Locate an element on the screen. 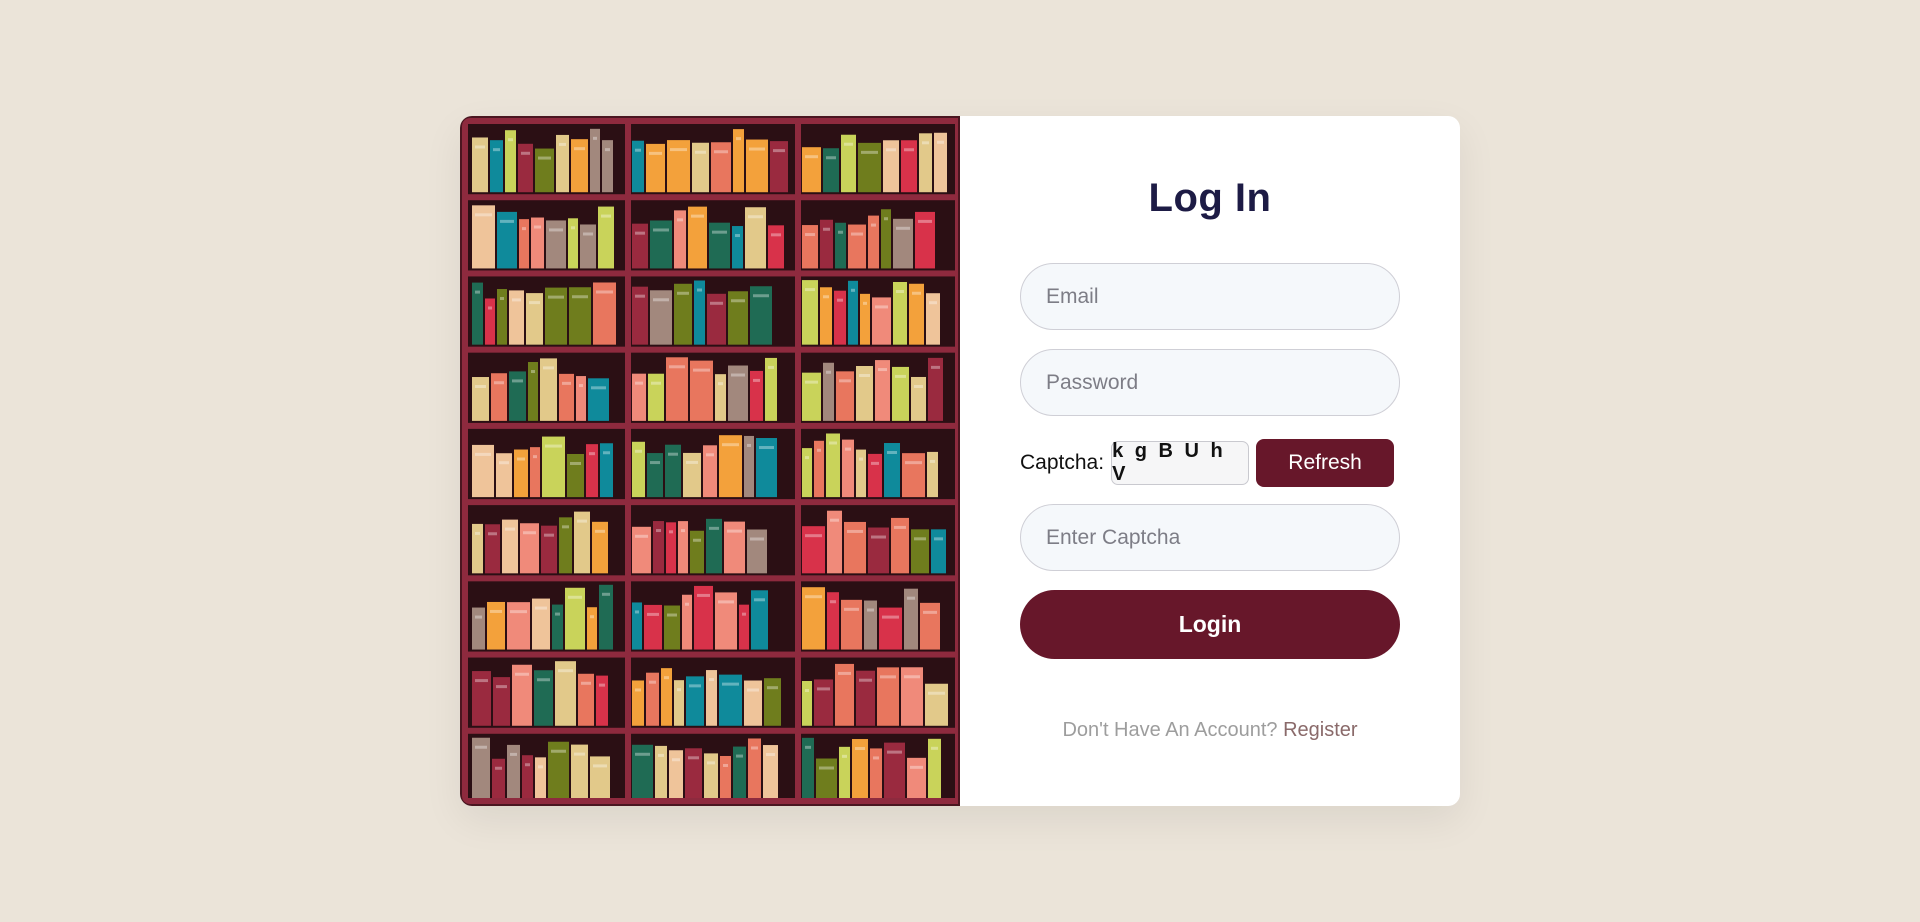 The image size is (1920, 922). captcha-row: Captcha: k g B U h V Refresh is located at coordinates (1210, 463).